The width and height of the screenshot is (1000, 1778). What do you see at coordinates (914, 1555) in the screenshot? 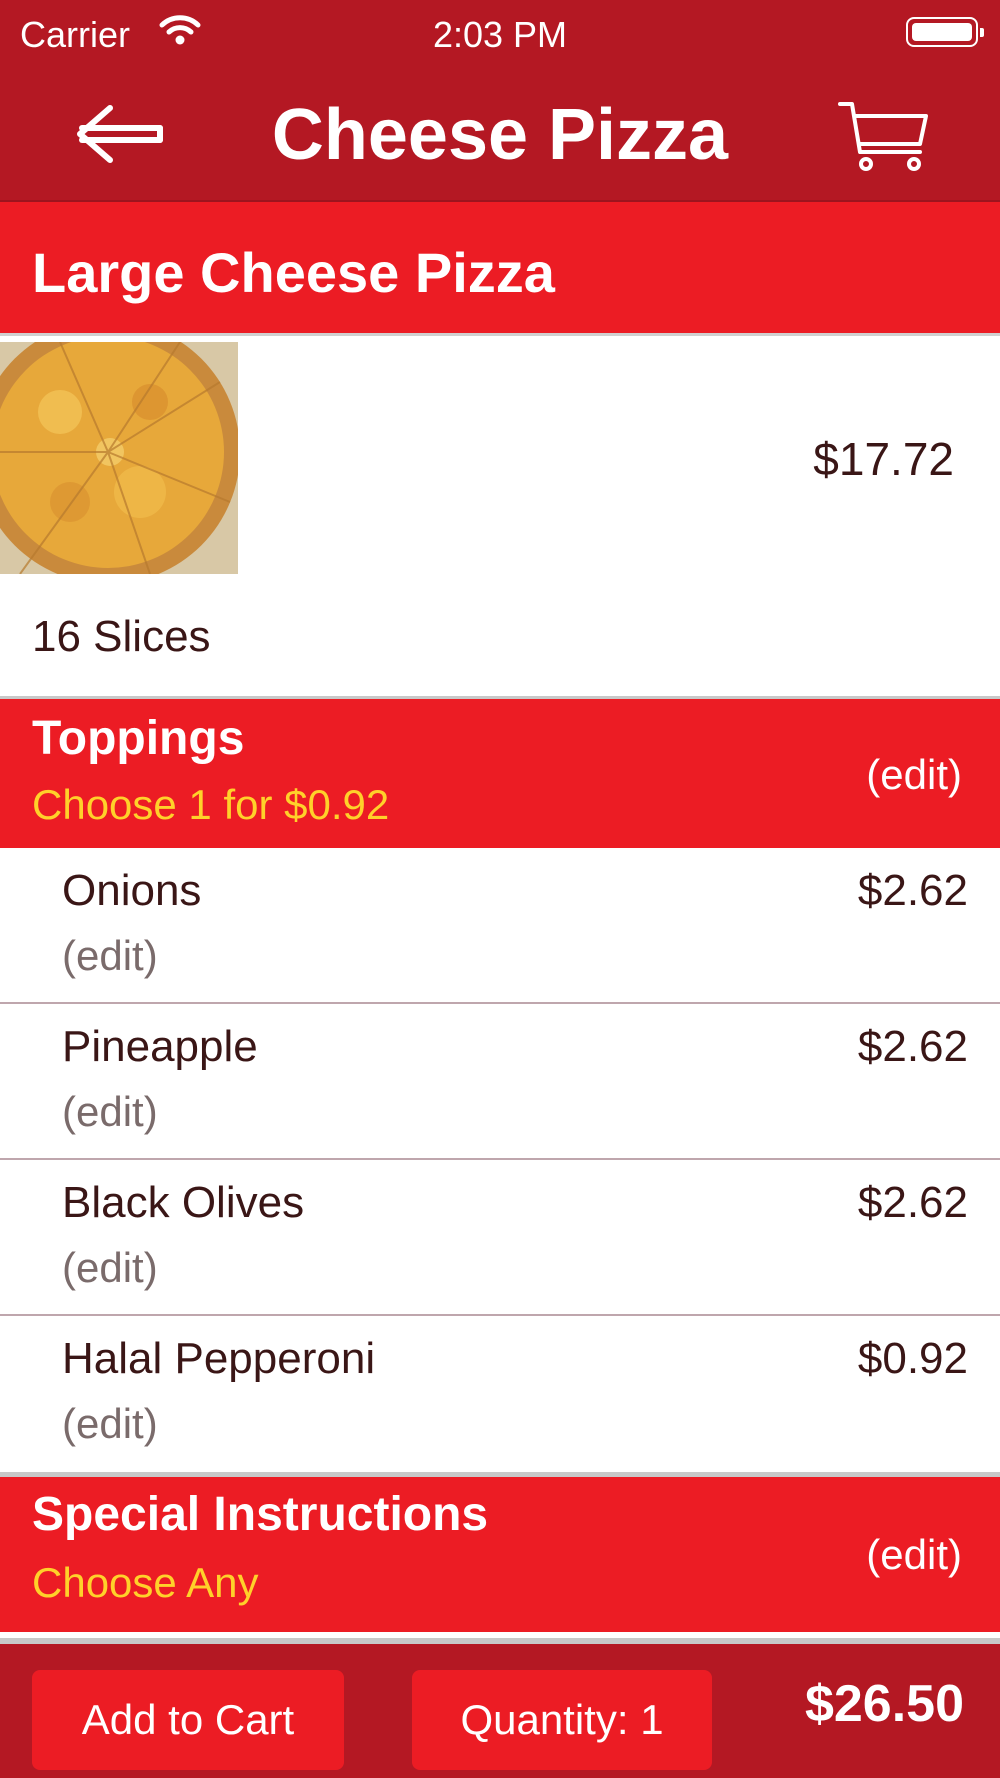
I see `instructions-edit-button: (edit)` at bounding box center [914, 1555].